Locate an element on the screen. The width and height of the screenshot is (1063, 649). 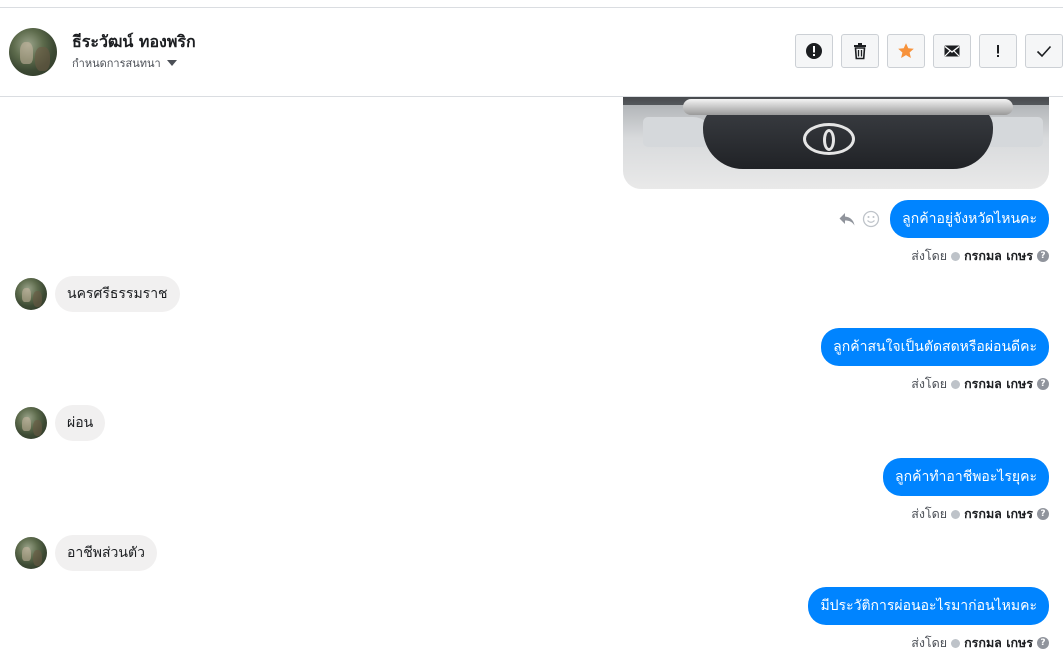
car-photo-attachment is located at coordinates (836, 143).